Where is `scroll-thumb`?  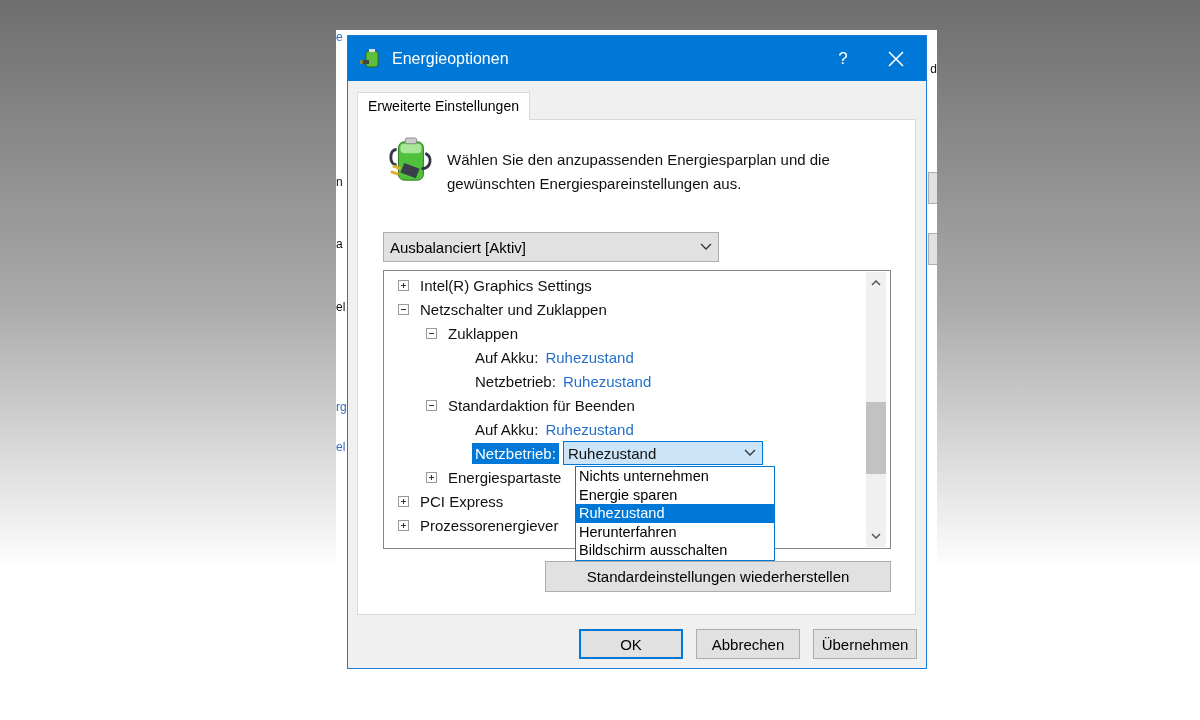 scroll-thumb is located at coordinates (876, 438).